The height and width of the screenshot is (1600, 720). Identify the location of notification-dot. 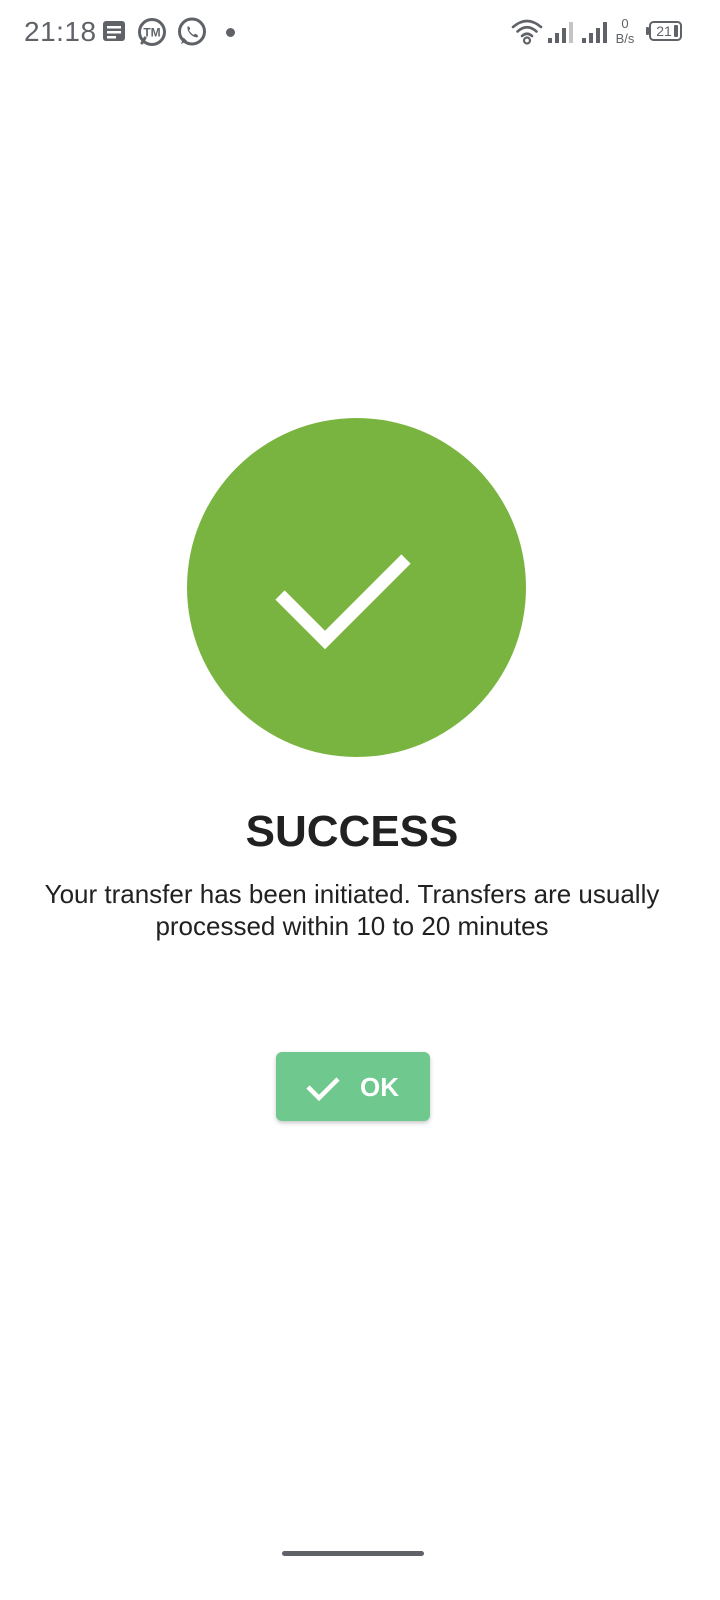
(230, 32).